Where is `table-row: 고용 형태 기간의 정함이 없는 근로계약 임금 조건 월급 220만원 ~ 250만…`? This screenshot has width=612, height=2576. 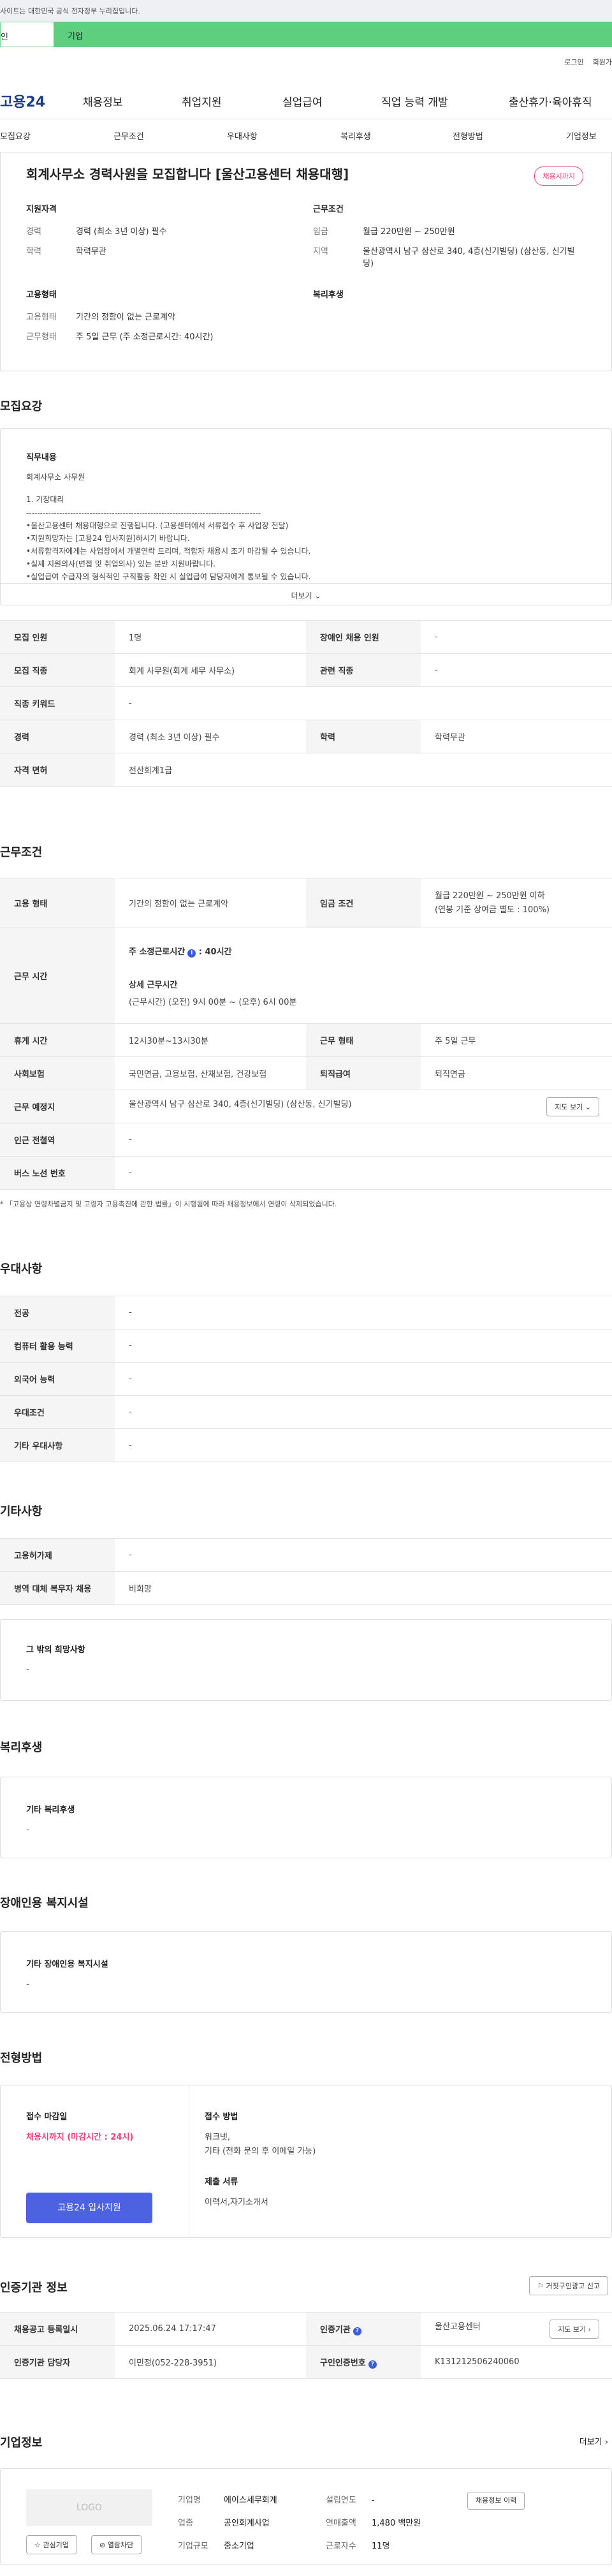 table-row: 고용 형태 기간의 정함이 없는 근로계약 임금 조건 월급 220만원 ~ 250만… is located at coordinates (306, 903).